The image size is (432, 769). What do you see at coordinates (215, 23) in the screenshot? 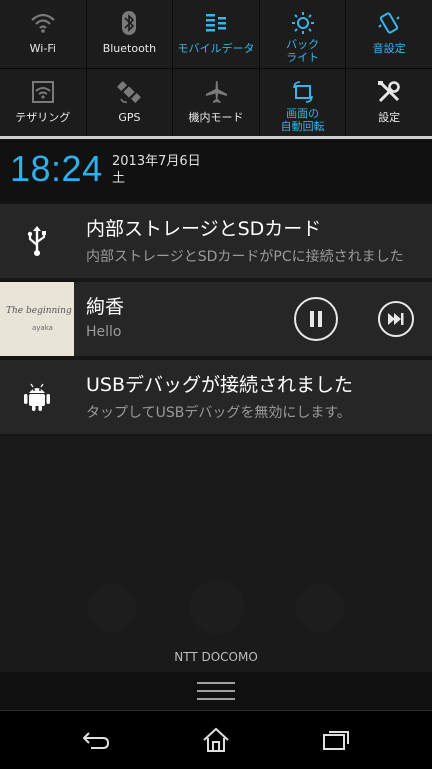
I see `mobile-data-icon` at bounding box center [215, 23].